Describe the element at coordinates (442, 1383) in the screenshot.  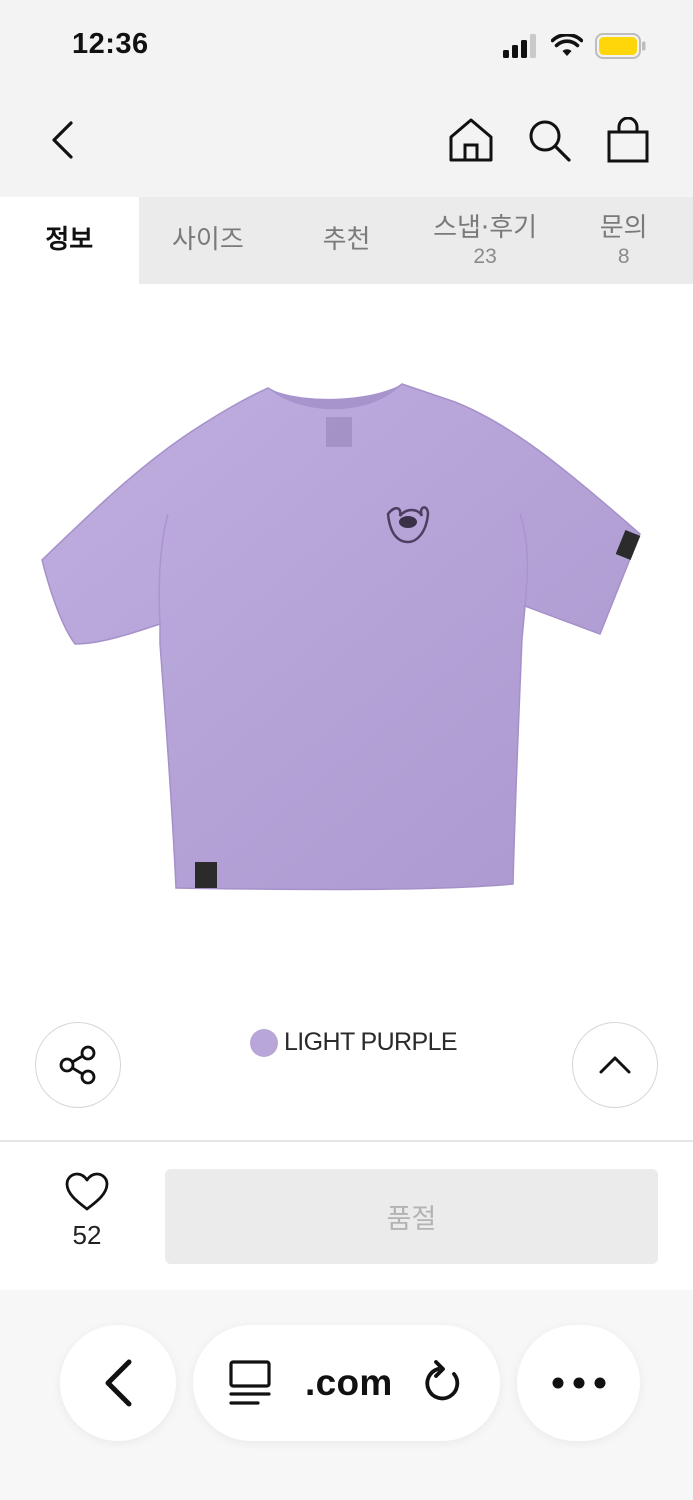
I see `reload-icon` at that location.